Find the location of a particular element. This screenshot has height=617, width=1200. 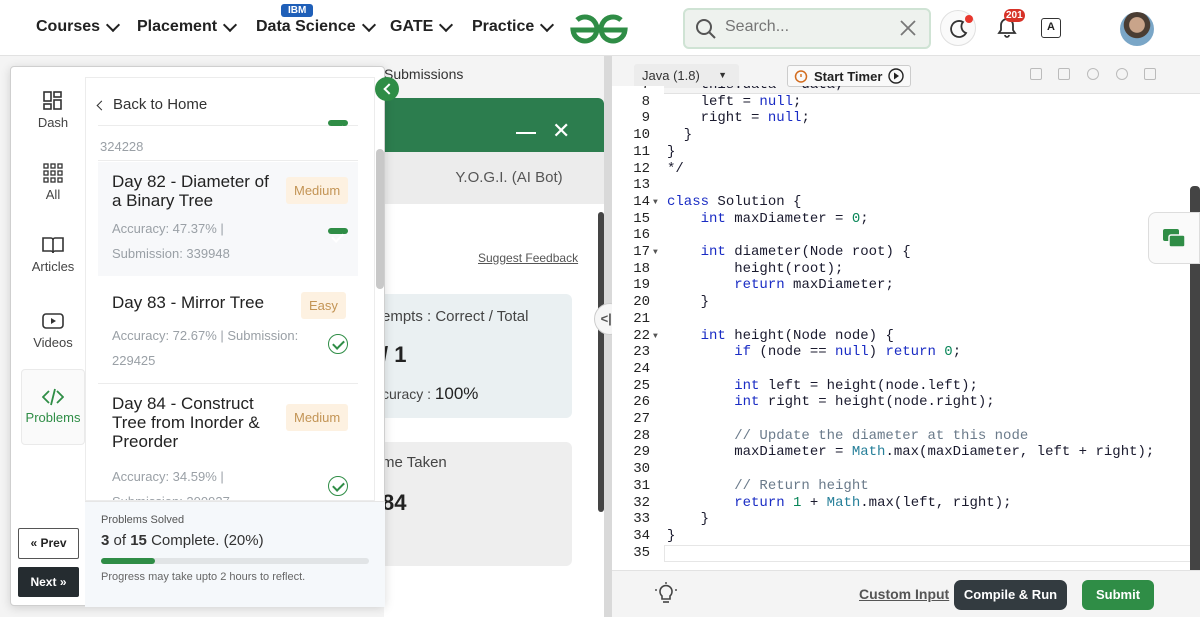

dark-mode-toggle is located at coordinates (958, 28).